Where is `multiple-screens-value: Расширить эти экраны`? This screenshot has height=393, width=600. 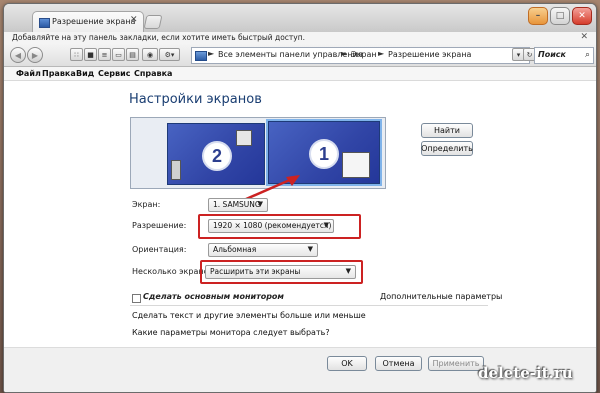 multiple-screens-value: Расширить эти экраны is located at coordinates (255, 271).